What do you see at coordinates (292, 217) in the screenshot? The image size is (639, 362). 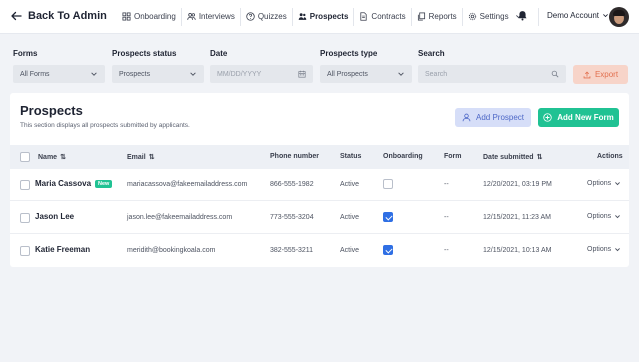 I see `prospect-phone: 773-555-3204` at bounding box center [292, 217].